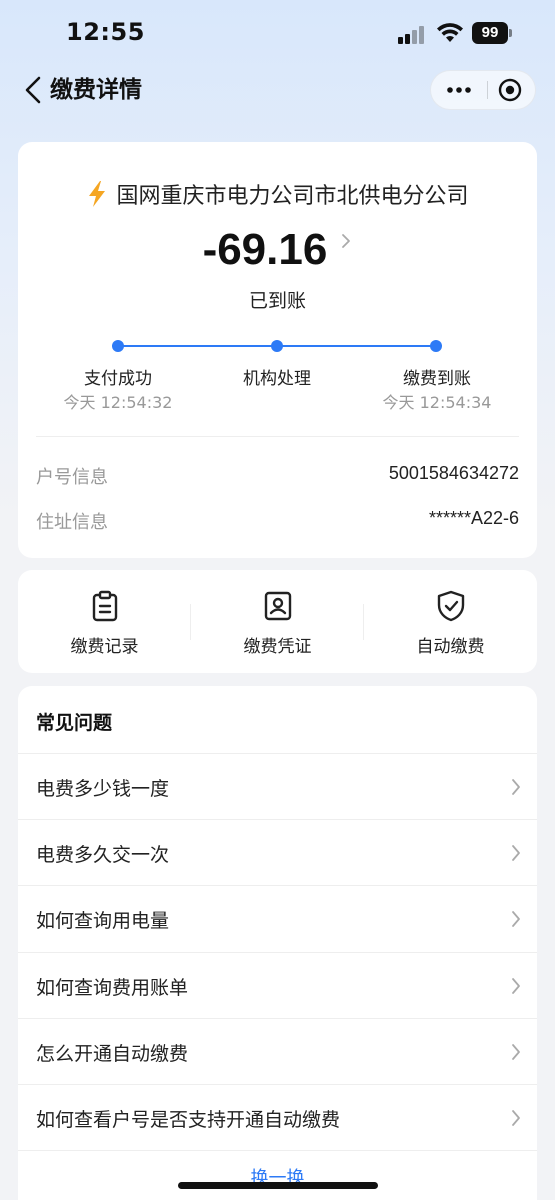  I want to click on mini-program-capsule, so click(483, 90).